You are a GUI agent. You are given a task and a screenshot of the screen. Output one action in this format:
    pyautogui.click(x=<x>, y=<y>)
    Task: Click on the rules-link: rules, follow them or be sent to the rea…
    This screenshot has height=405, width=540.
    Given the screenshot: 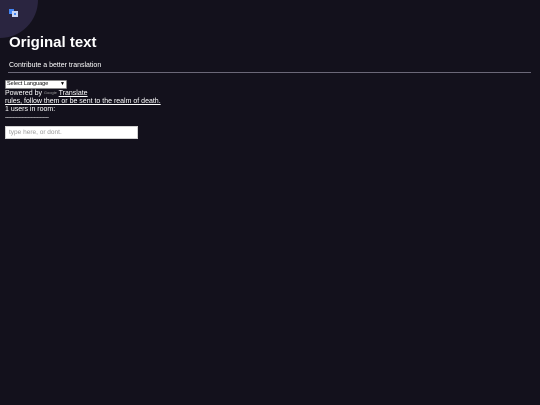 What is the action you would take?
    pyautogui.click(x=83, y=101)
    